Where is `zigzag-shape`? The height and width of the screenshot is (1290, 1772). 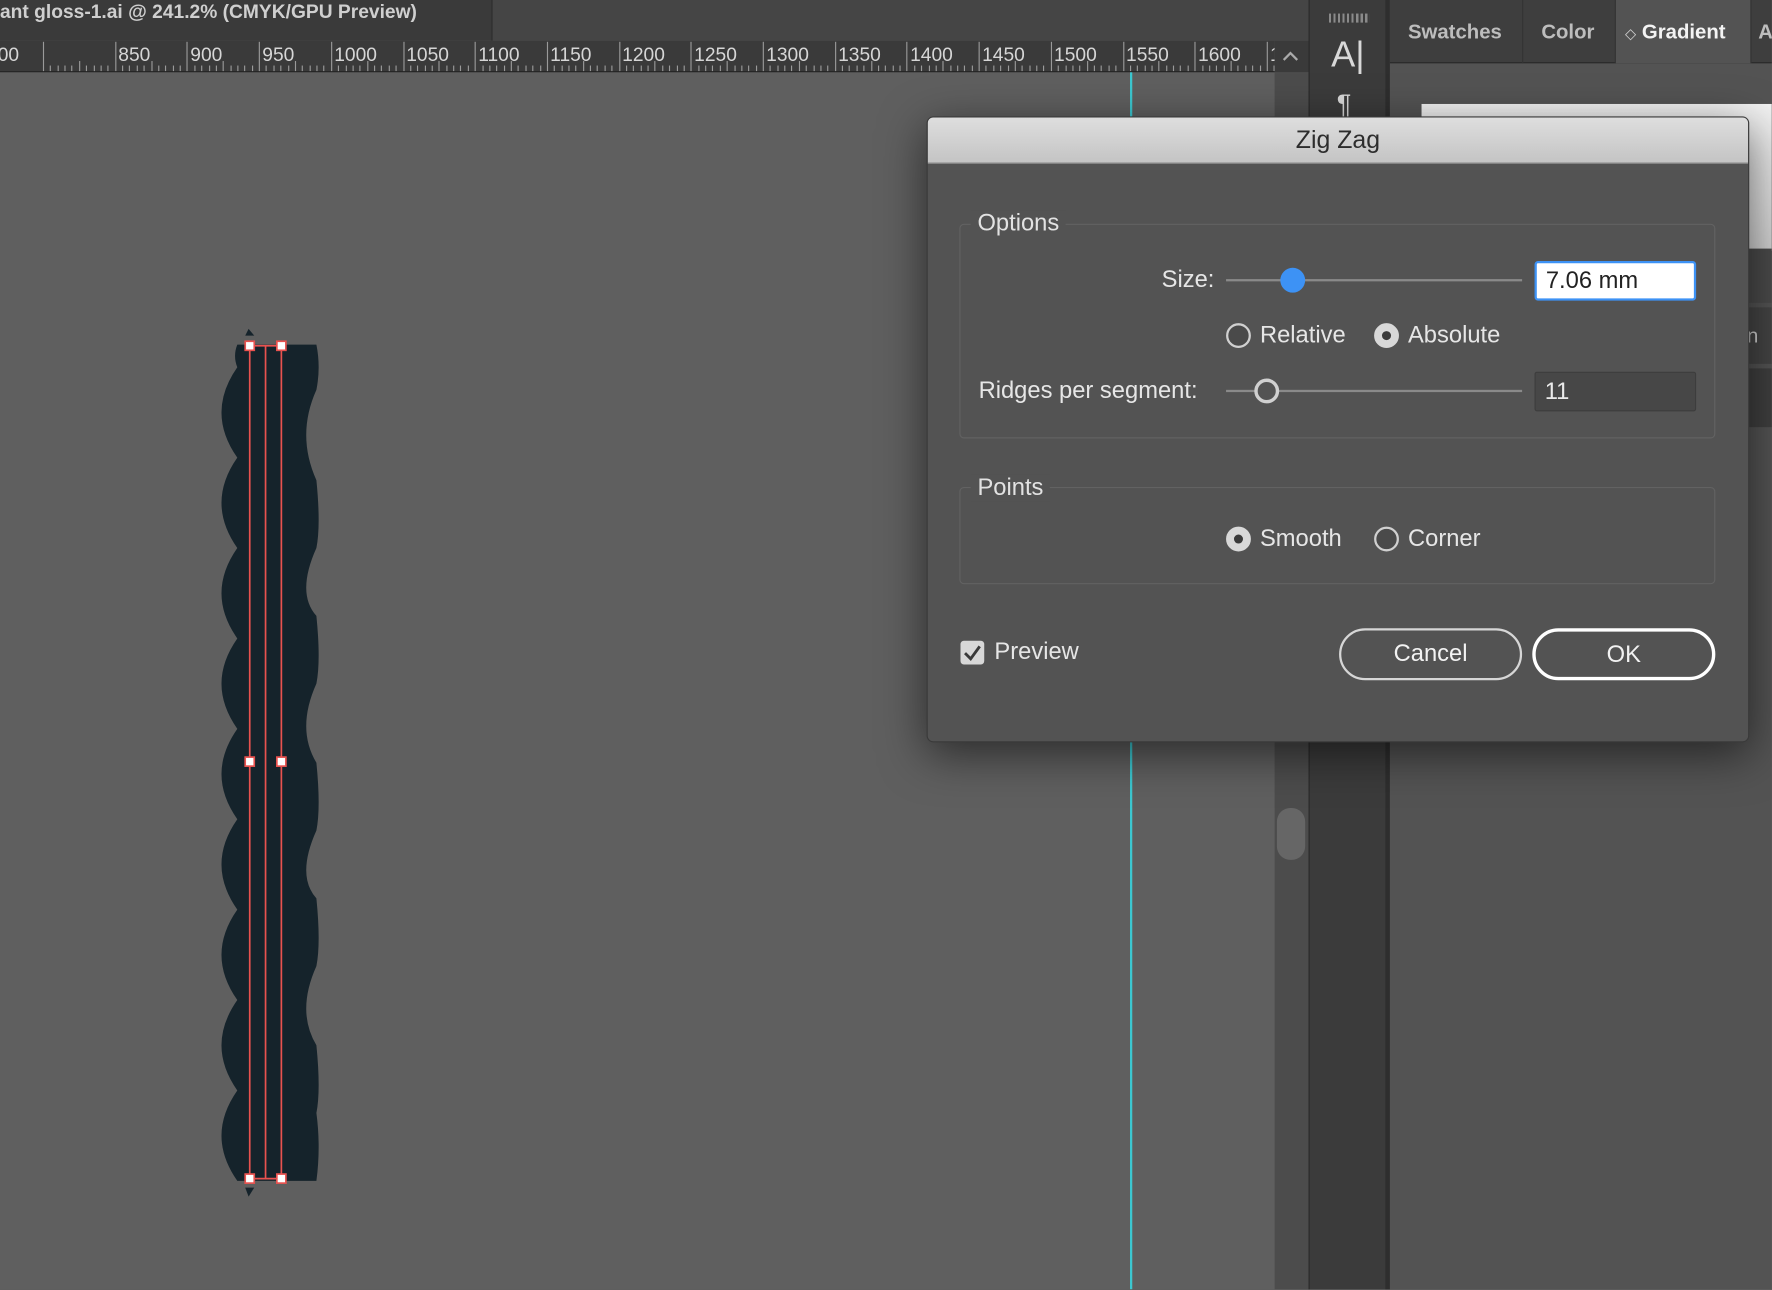 zigzag-shape is located at coordinates (265, 765).